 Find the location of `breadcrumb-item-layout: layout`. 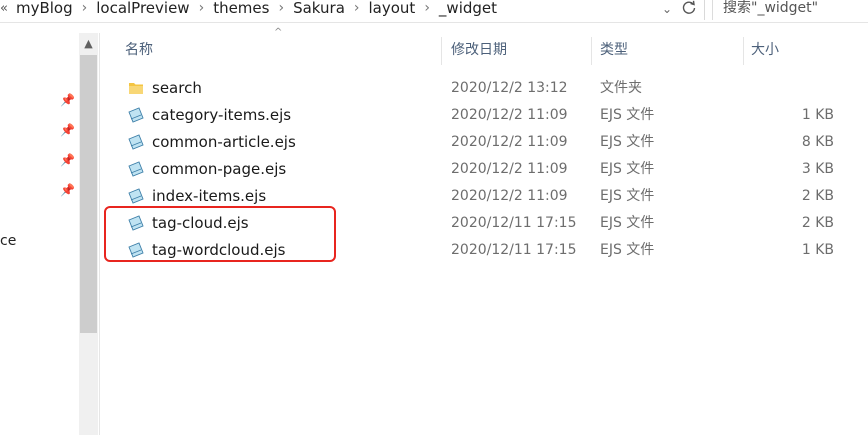

breadcrumb-item-layout: layout is located at coordinates (392, 8).